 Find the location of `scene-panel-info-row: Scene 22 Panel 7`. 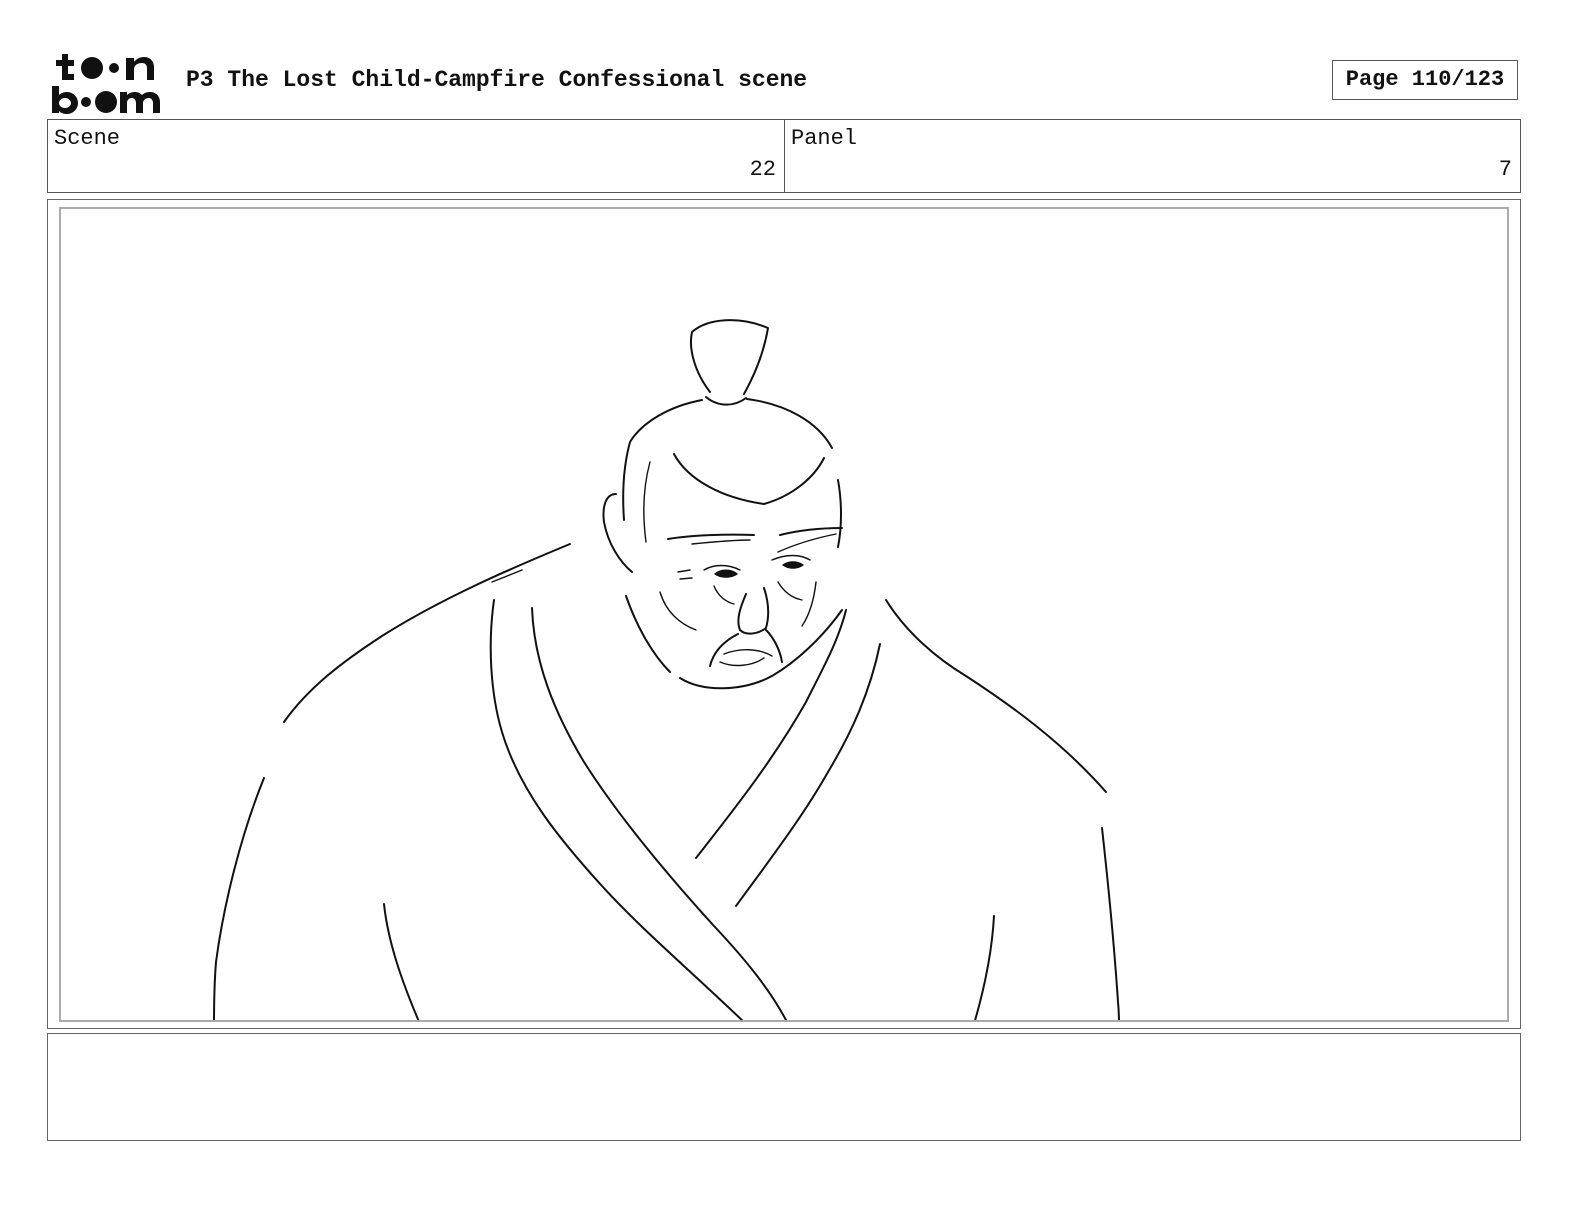

scene-panel-info-row: Scene 22 Panel 7 is located at coordinates (784, 156).